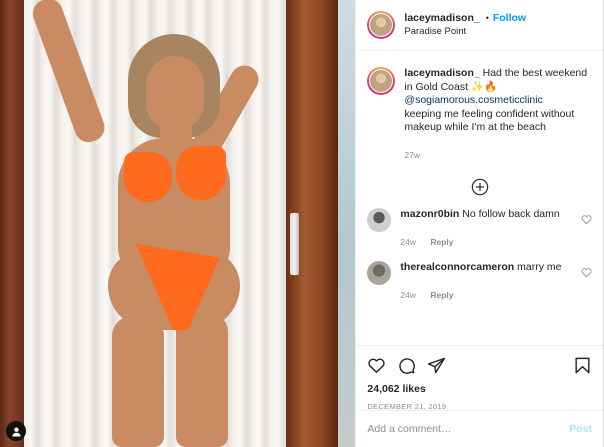 This screenshot has height=447, width=604. What do you see at coordinates (175, 93) in the screenshot?
I see `figure-head` at bounding box center [175, 93].